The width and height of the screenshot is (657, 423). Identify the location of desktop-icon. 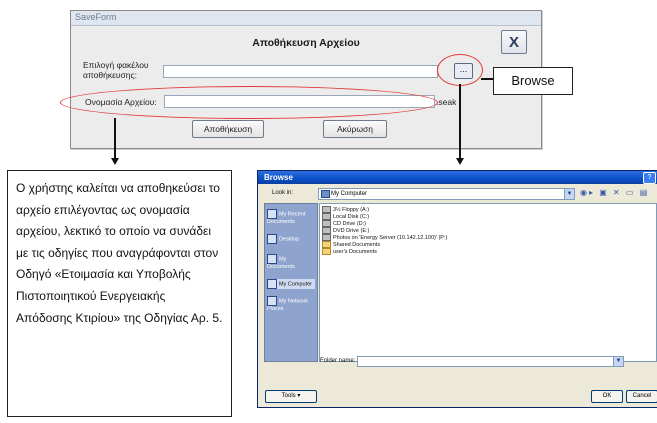
(272, 239).